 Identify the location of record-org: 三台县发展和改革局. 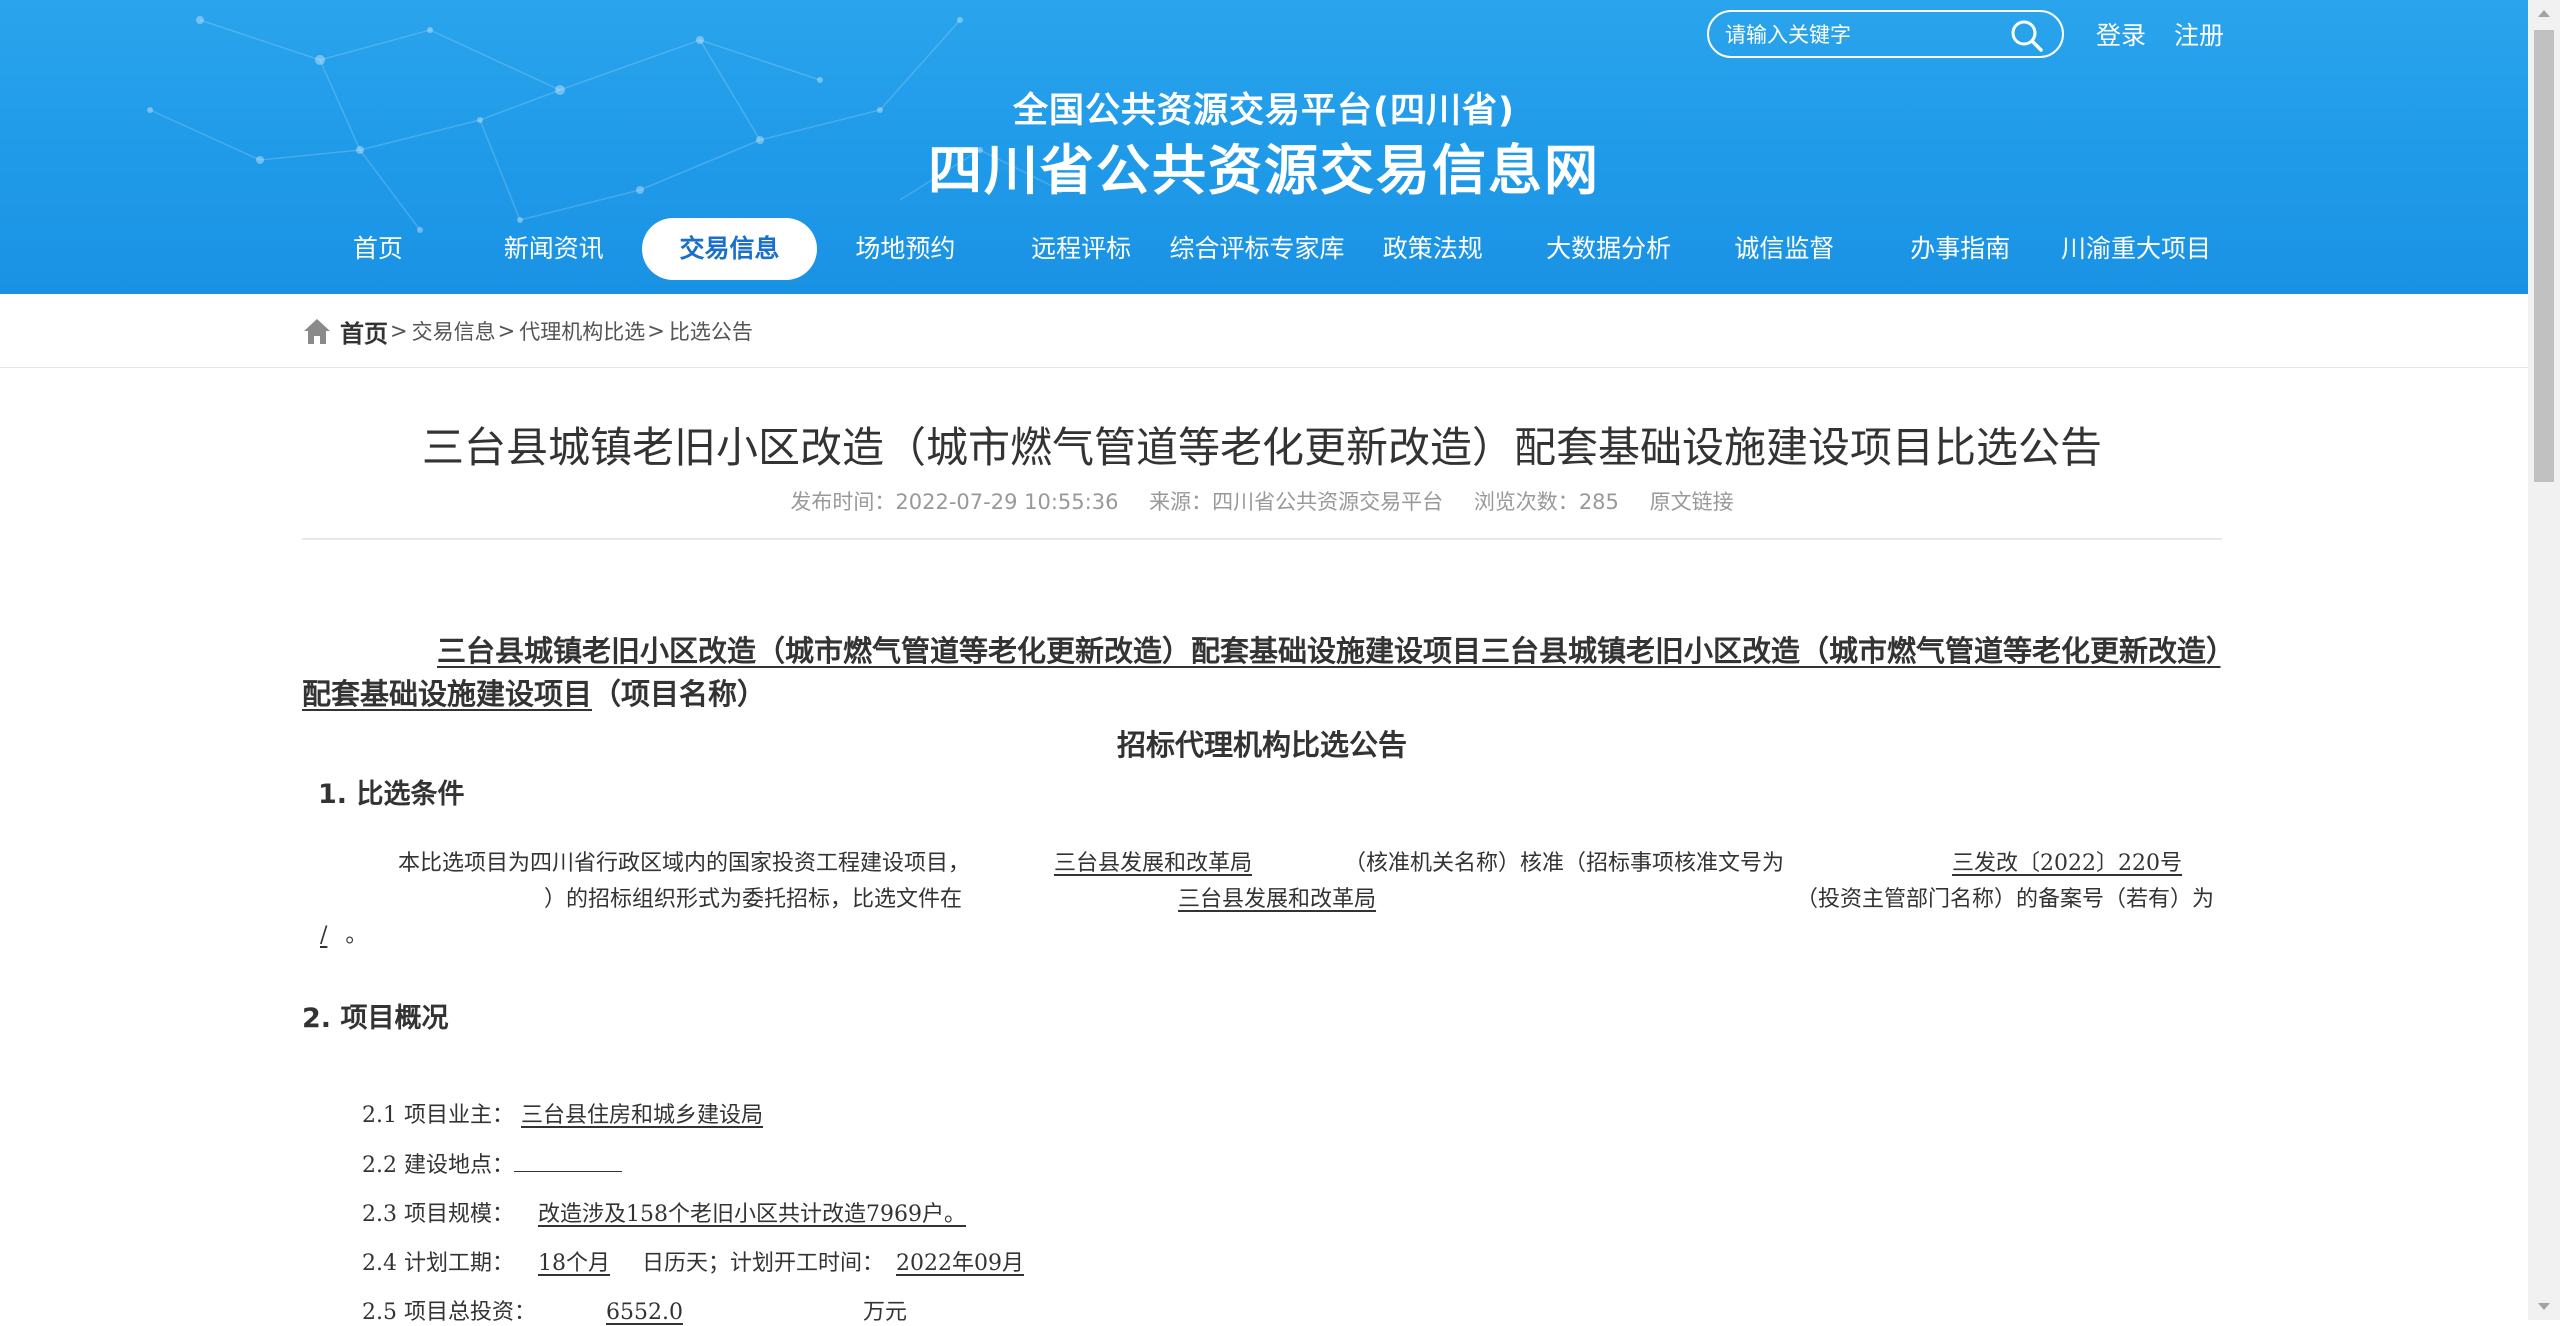
(1361, 899).